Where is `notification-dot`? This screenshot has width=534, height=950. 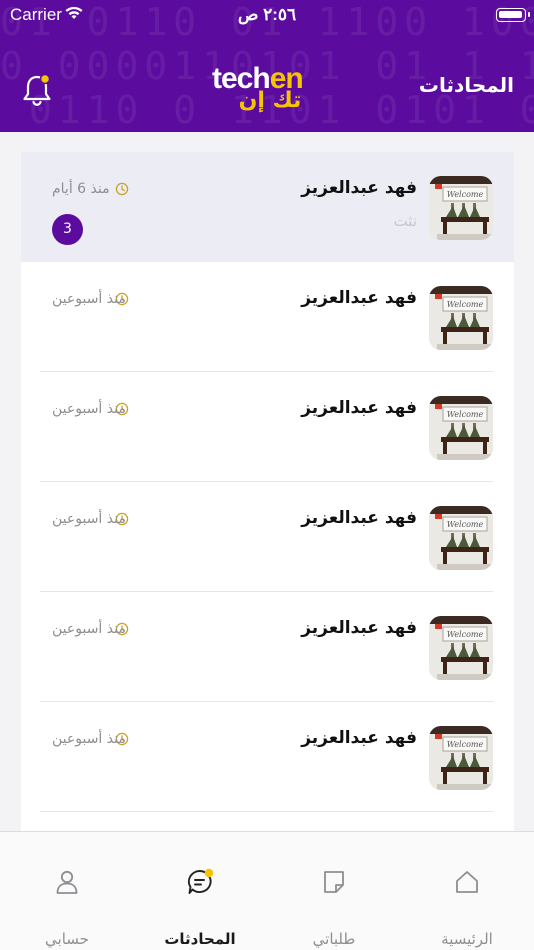
notification-dot is located at coordinates (45, 79).